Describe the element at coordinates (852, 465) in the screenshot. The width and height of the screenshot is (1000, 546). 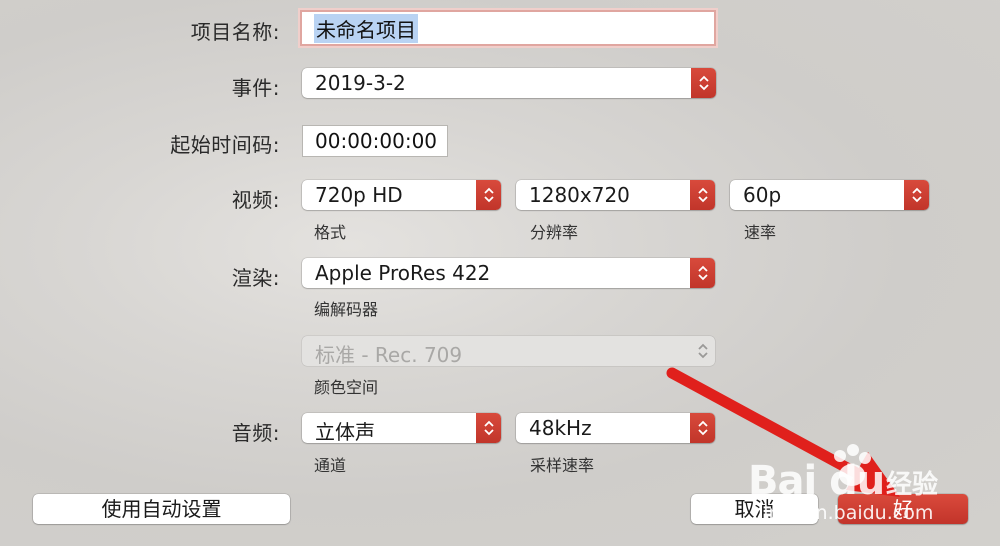
I see `paw-icon` at that location.